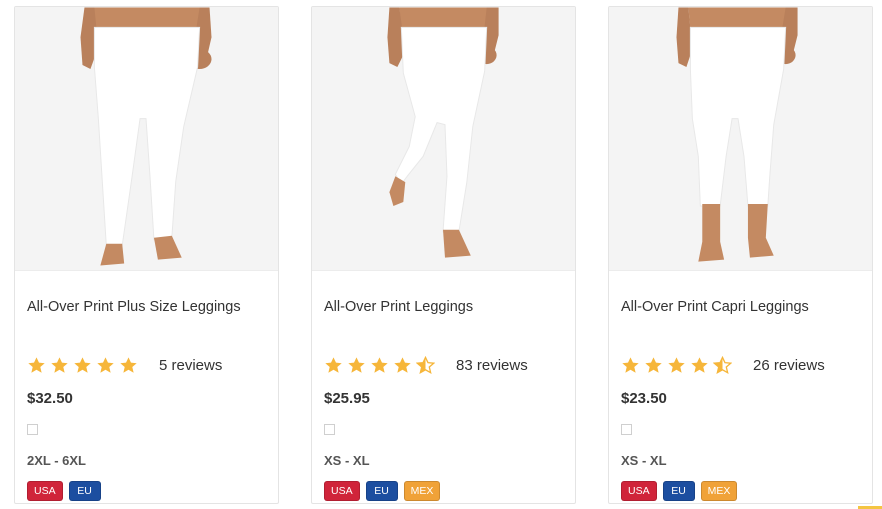 The image size is (882, 509). What do you see at coordinates (146, 365) in the screenshot?
I see `product-rating: 5 reviews` at bounding box center [146, 365].